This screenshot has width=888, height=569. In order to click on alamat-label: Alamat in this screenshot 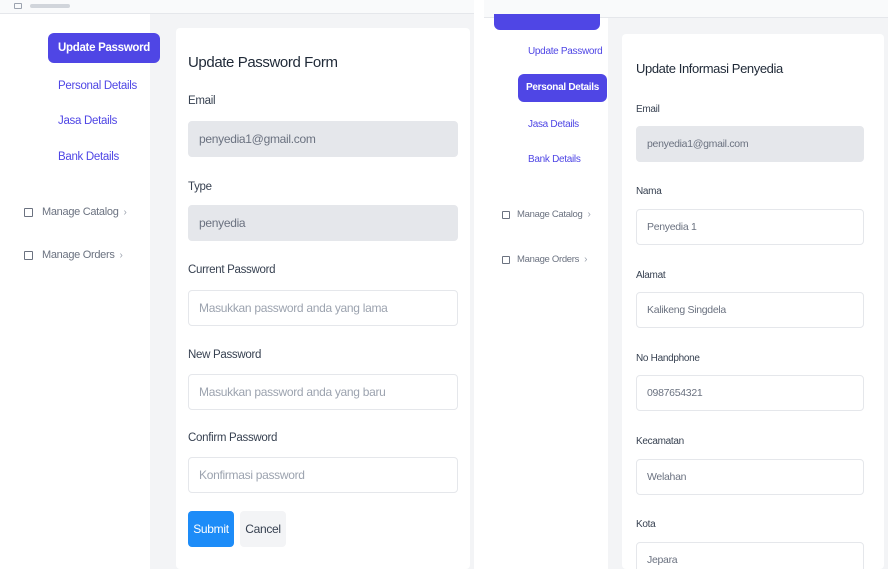, I will do `click(651, 275)`.